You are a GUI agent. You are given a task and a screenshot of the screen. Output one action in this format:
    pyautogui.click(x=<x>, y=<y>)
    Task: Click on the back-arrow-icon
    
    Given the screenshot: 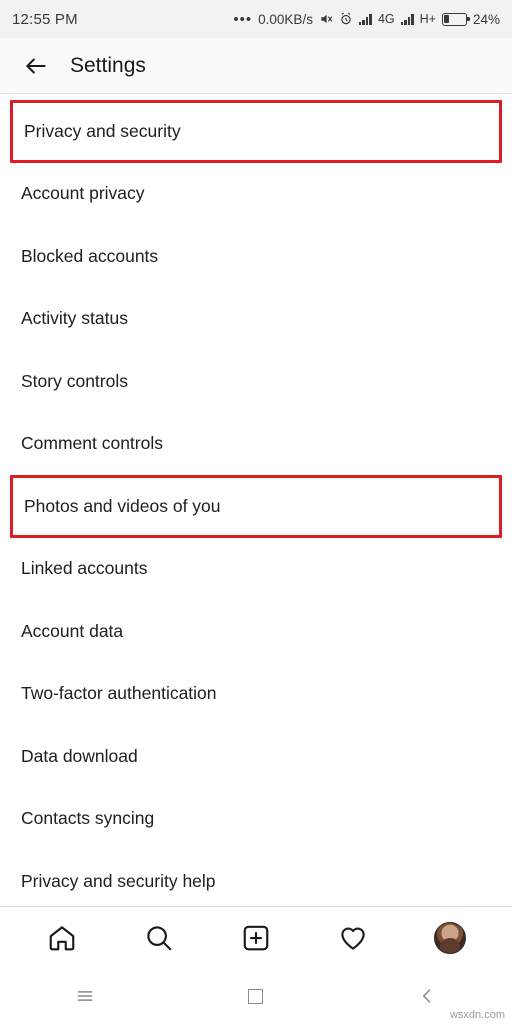 What is the action you would take?
    pyautogui.click(x=36, y=66)
    